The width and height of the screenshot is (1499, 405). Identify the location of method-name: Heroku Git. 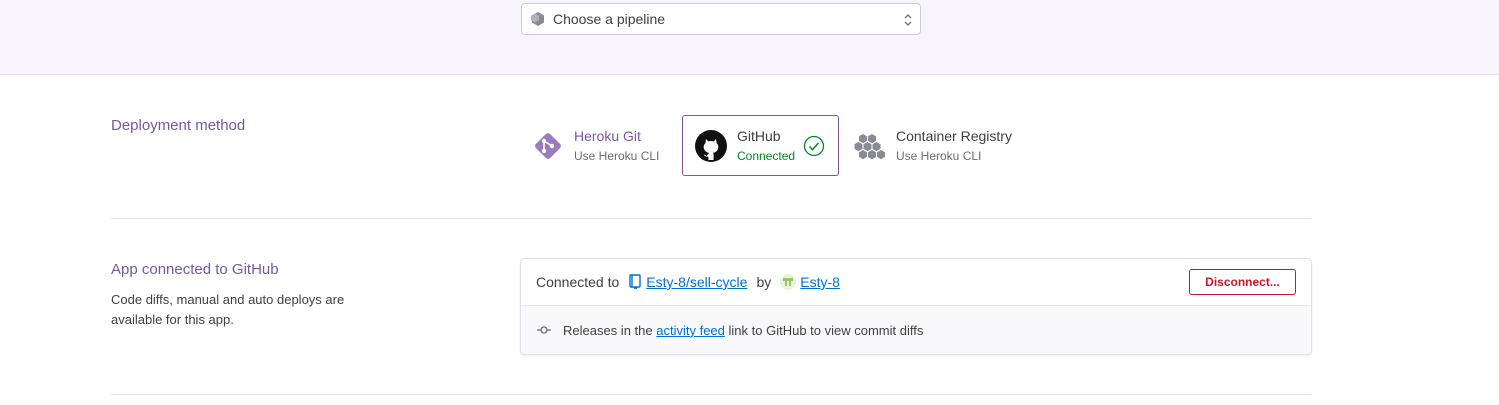
(607, 136).